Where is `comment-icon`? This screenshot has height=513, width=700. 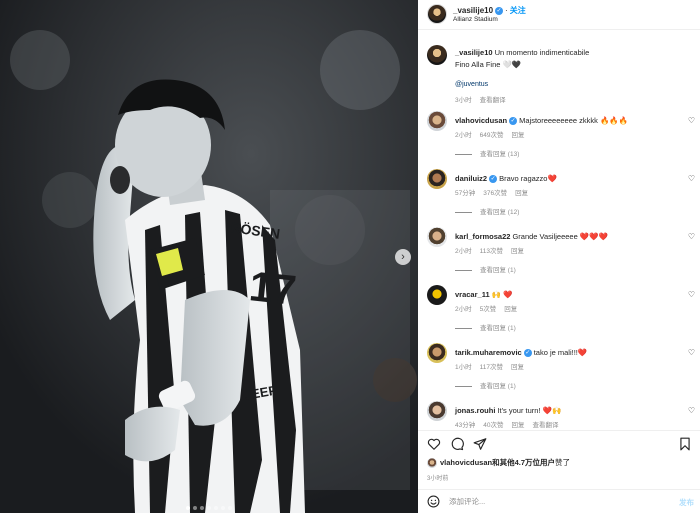
comment-icon is located at coordinates (457, 444).